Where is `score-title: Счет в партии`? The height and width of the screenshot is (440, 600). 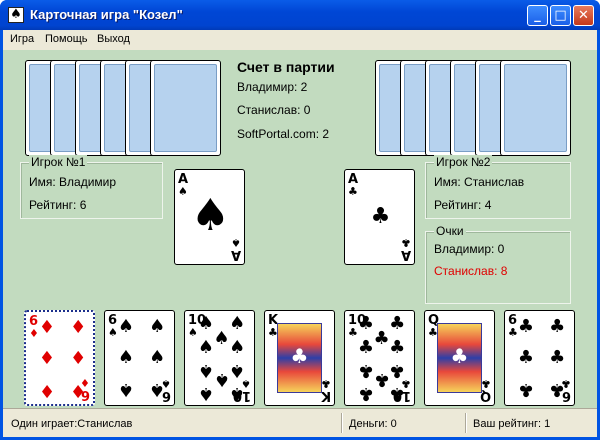 score-title: Счет в партии is located at coordinates (286, 67).